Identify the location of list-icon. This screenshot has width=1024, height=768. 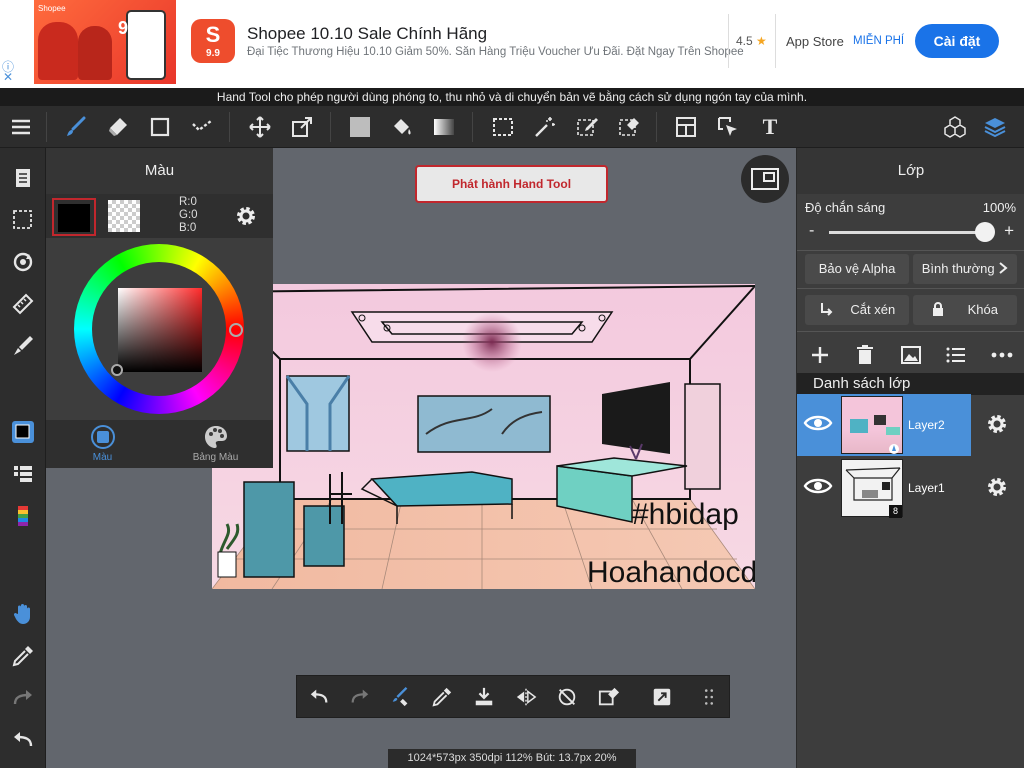
(956, 355).